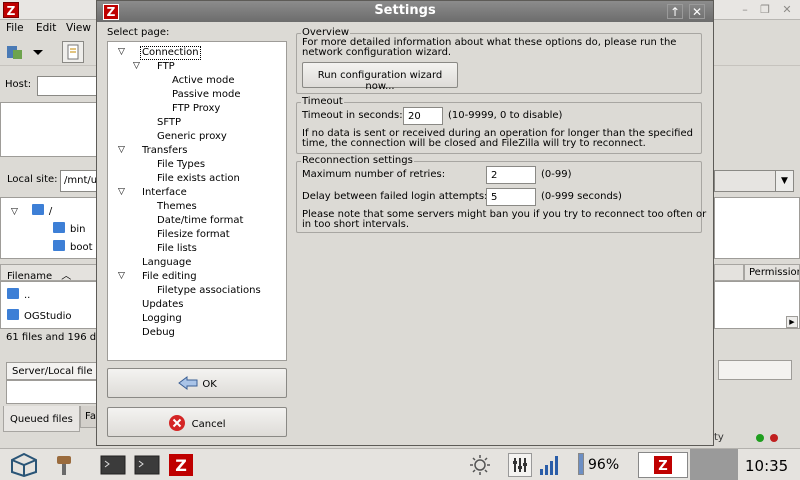  I want to click on back-arrow-icon, so click(188, 384).